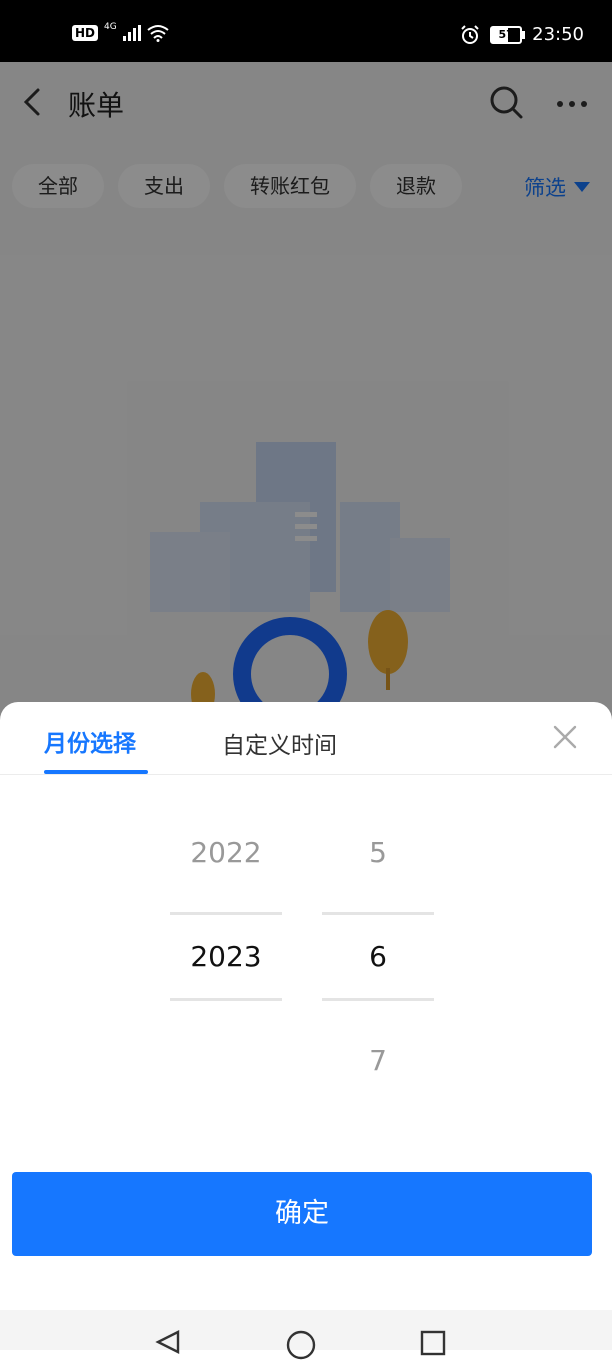  Describe the element at coordinates (226, 956) in the screenshot. I see `year-selected: 2023` at that location.